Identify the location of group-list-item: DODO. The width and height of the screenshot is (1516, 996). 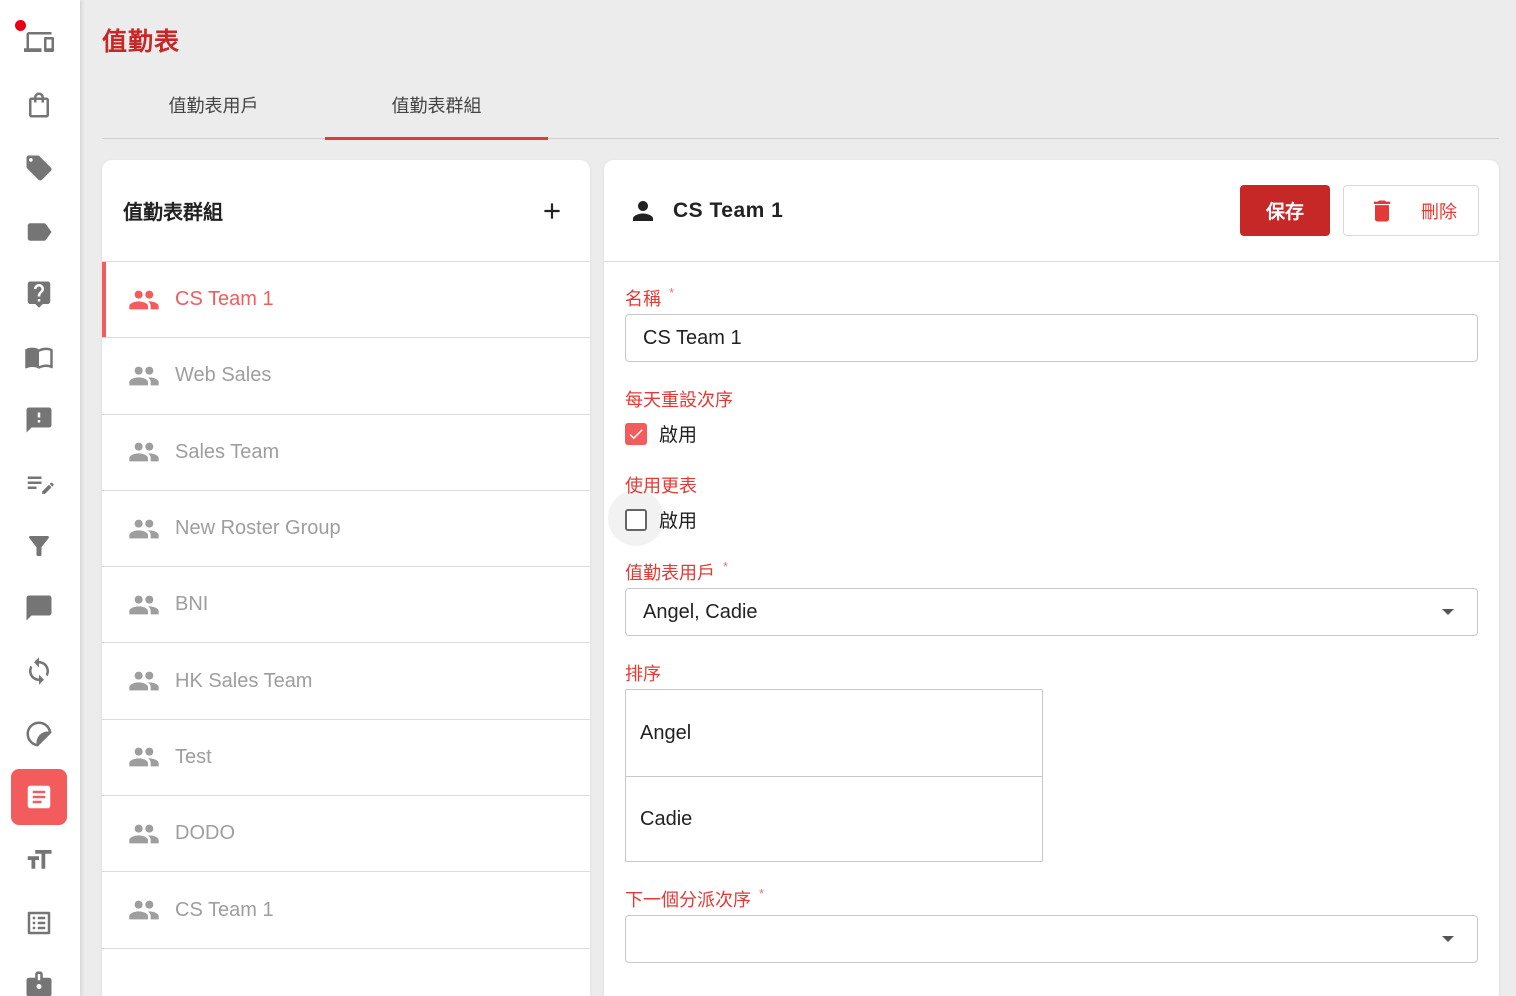
(346, 834).